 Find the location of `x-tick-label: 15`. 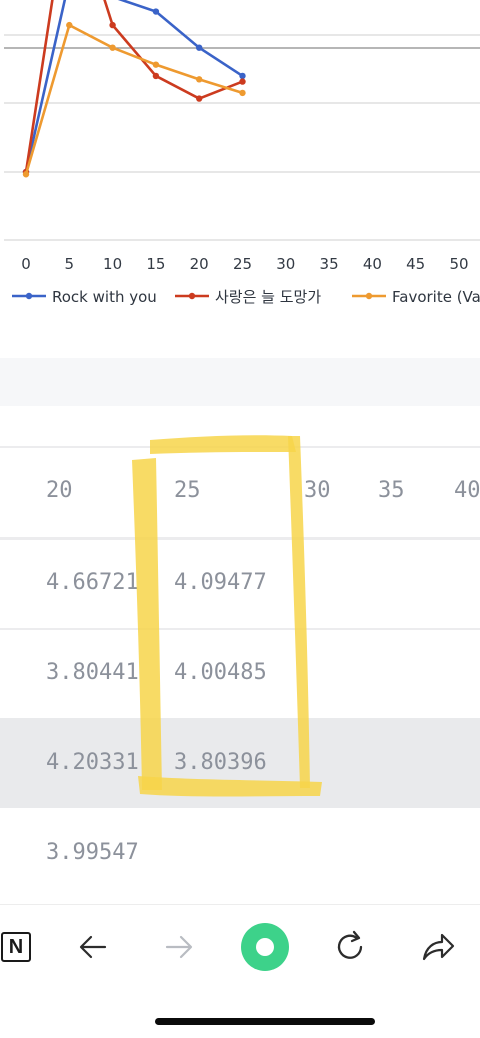

x-tick-label: 15 is located at coordinates (155, 264).